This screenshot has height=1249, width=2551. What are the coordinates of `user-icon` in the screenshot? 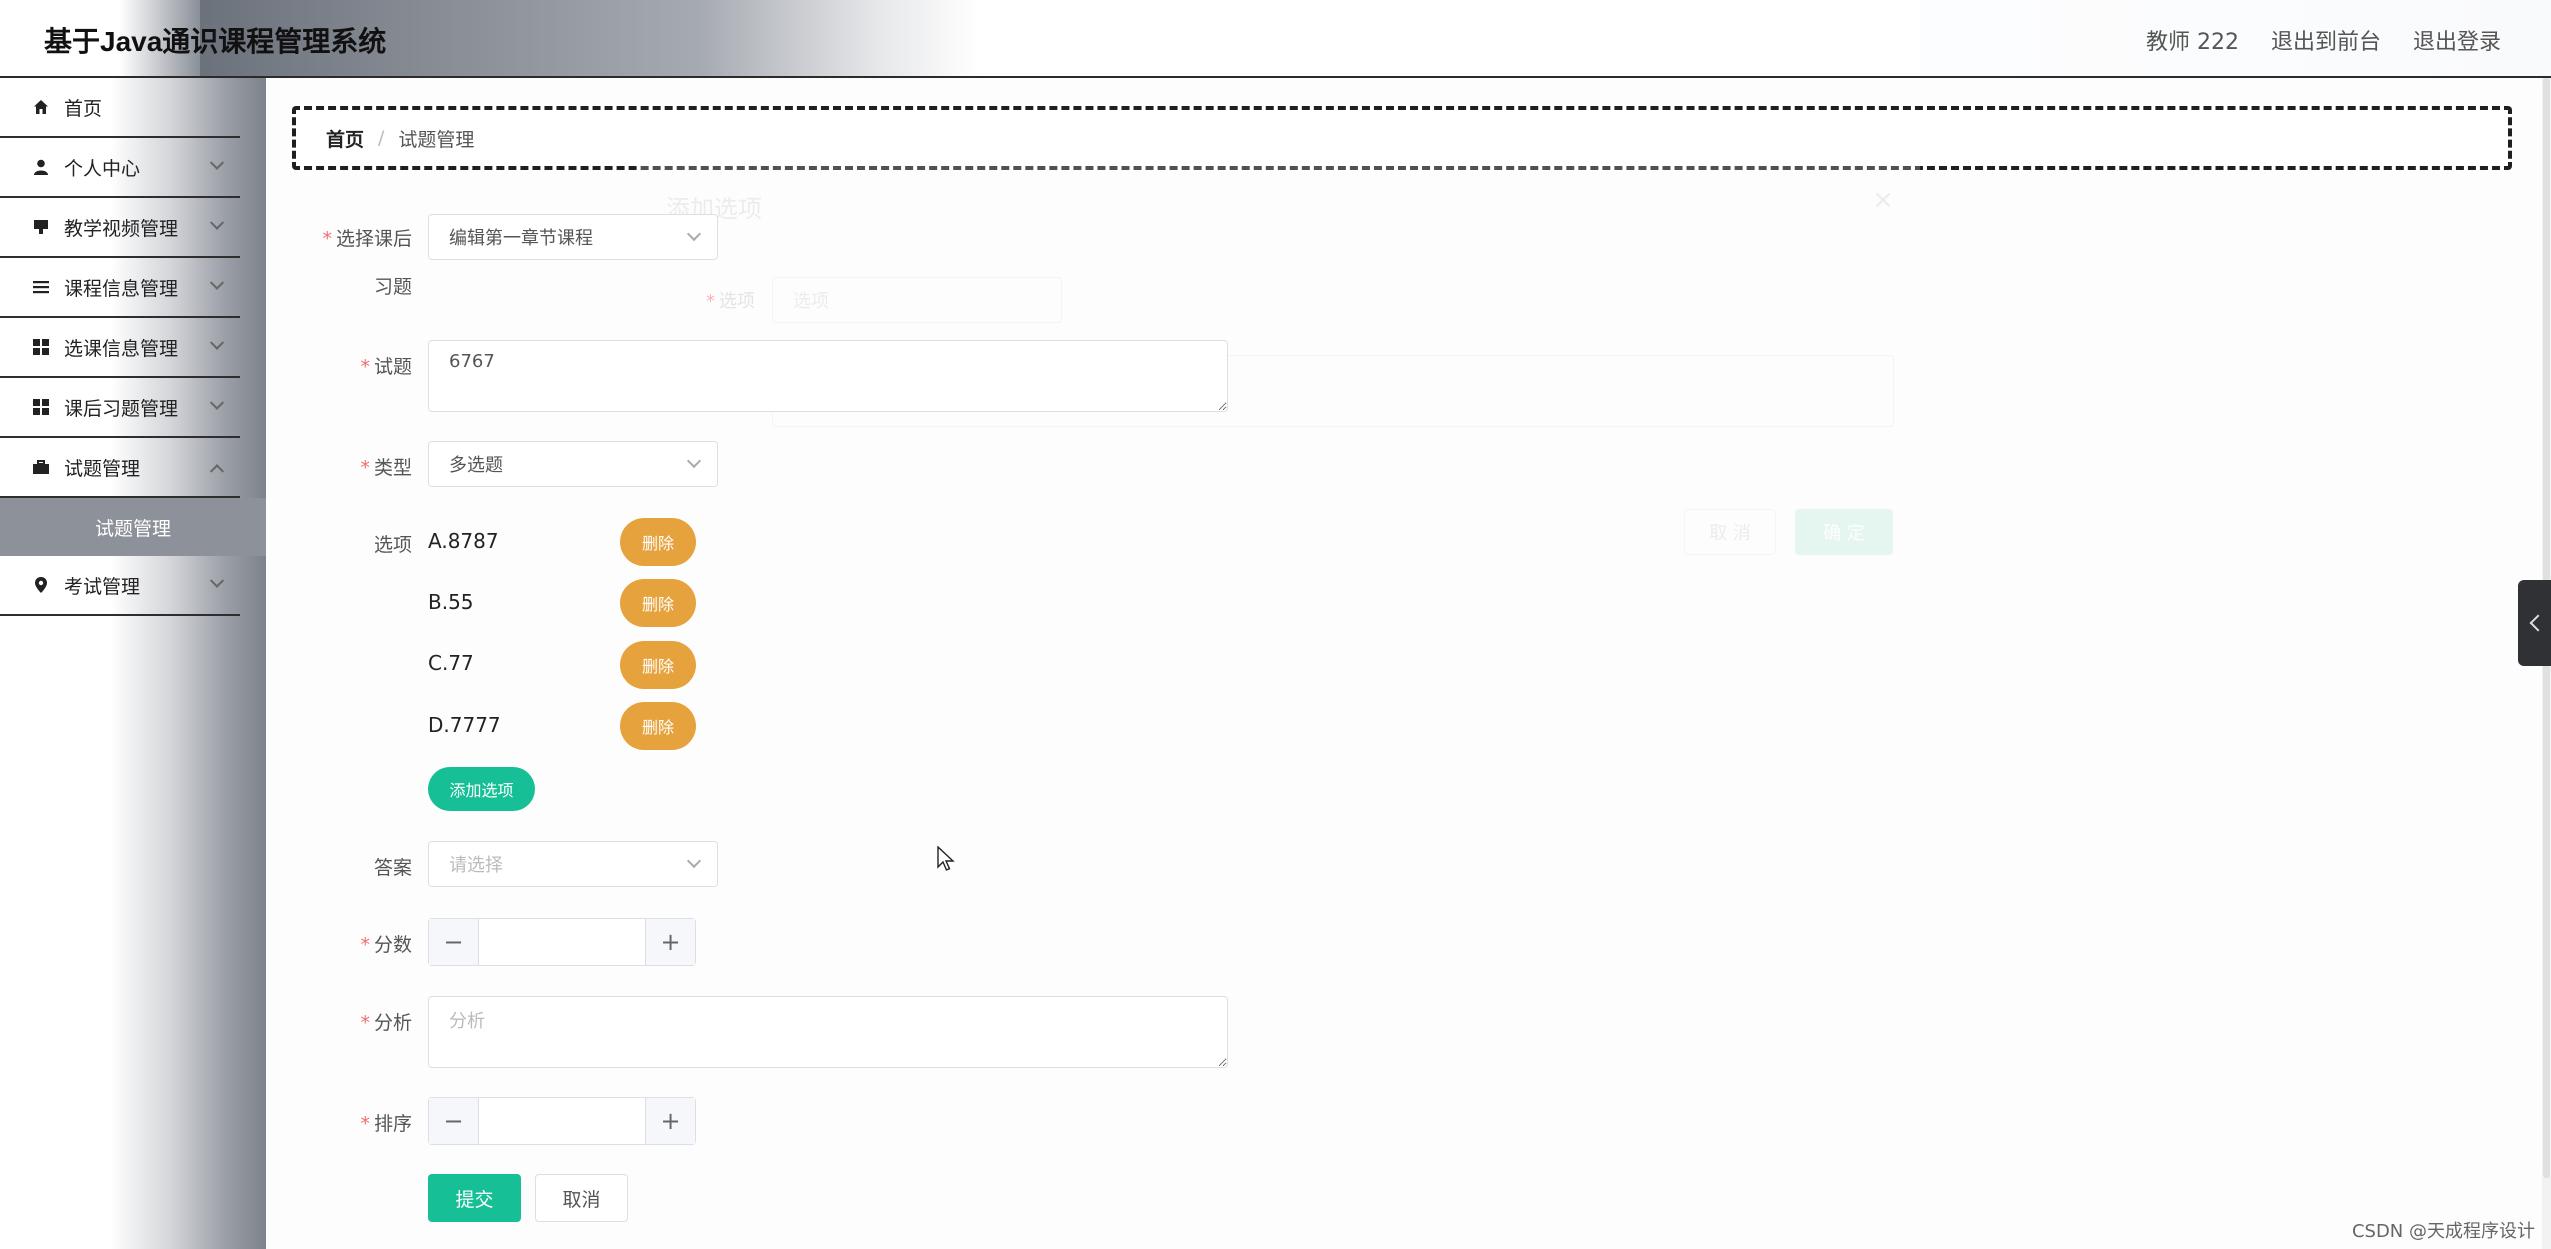 It's located at (41, 167).